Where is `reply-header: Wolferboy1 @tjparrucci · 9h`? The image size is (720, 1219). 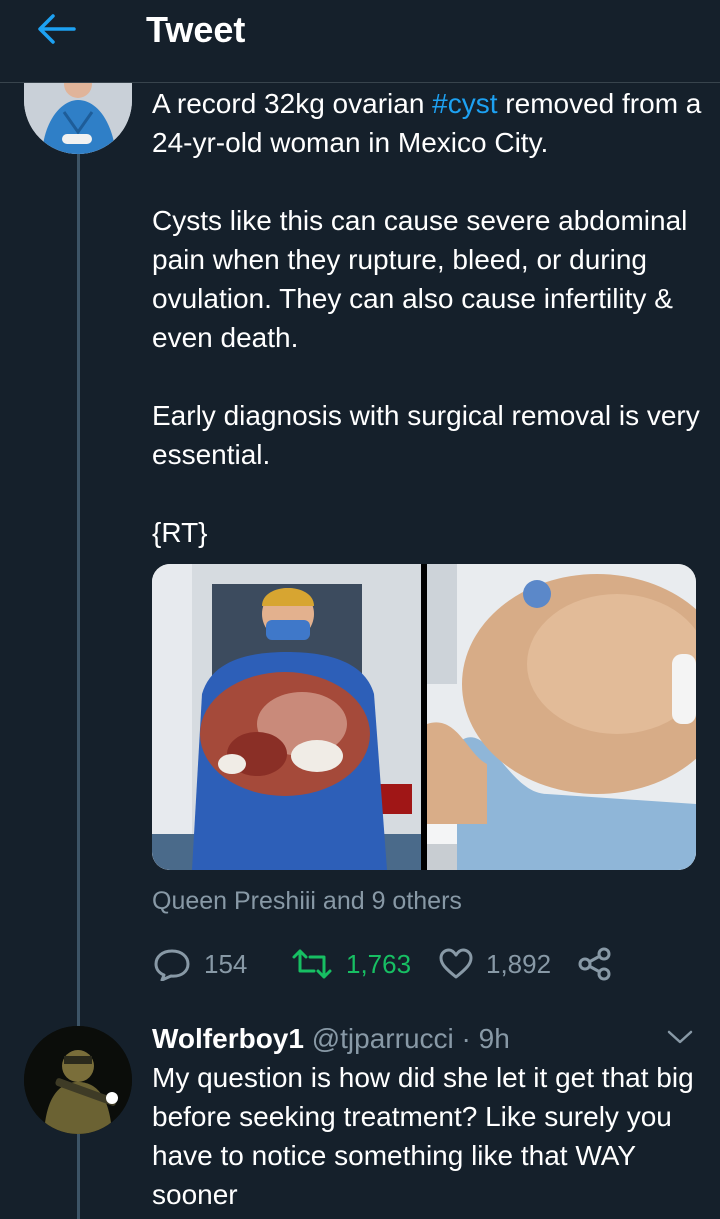
reply-header: Wolferboy1 @tjparrucci · 9h is located at coordinates (331, 1039).